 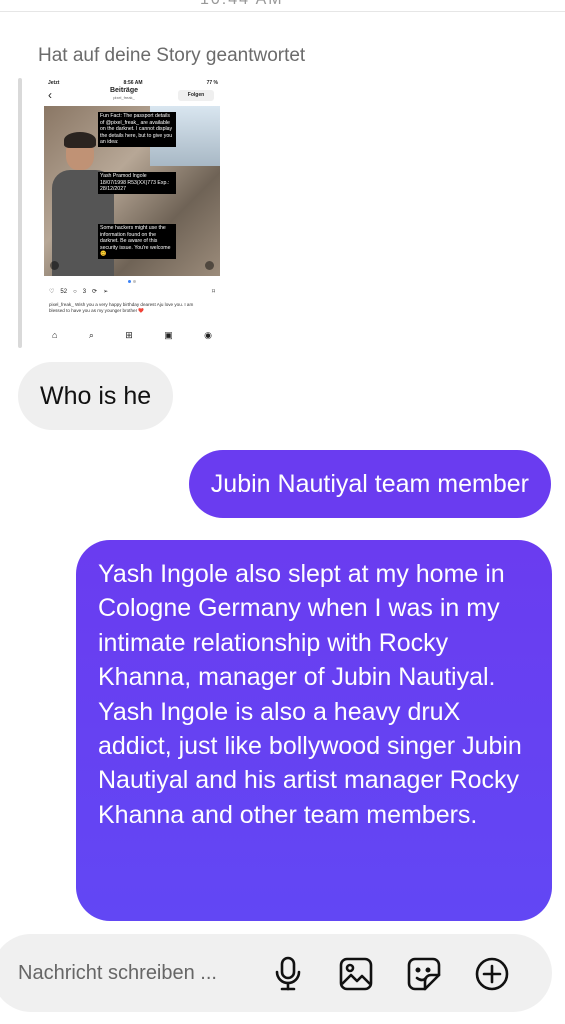 I want to click on search-icon: ⌕, so click(x=91, y=335).